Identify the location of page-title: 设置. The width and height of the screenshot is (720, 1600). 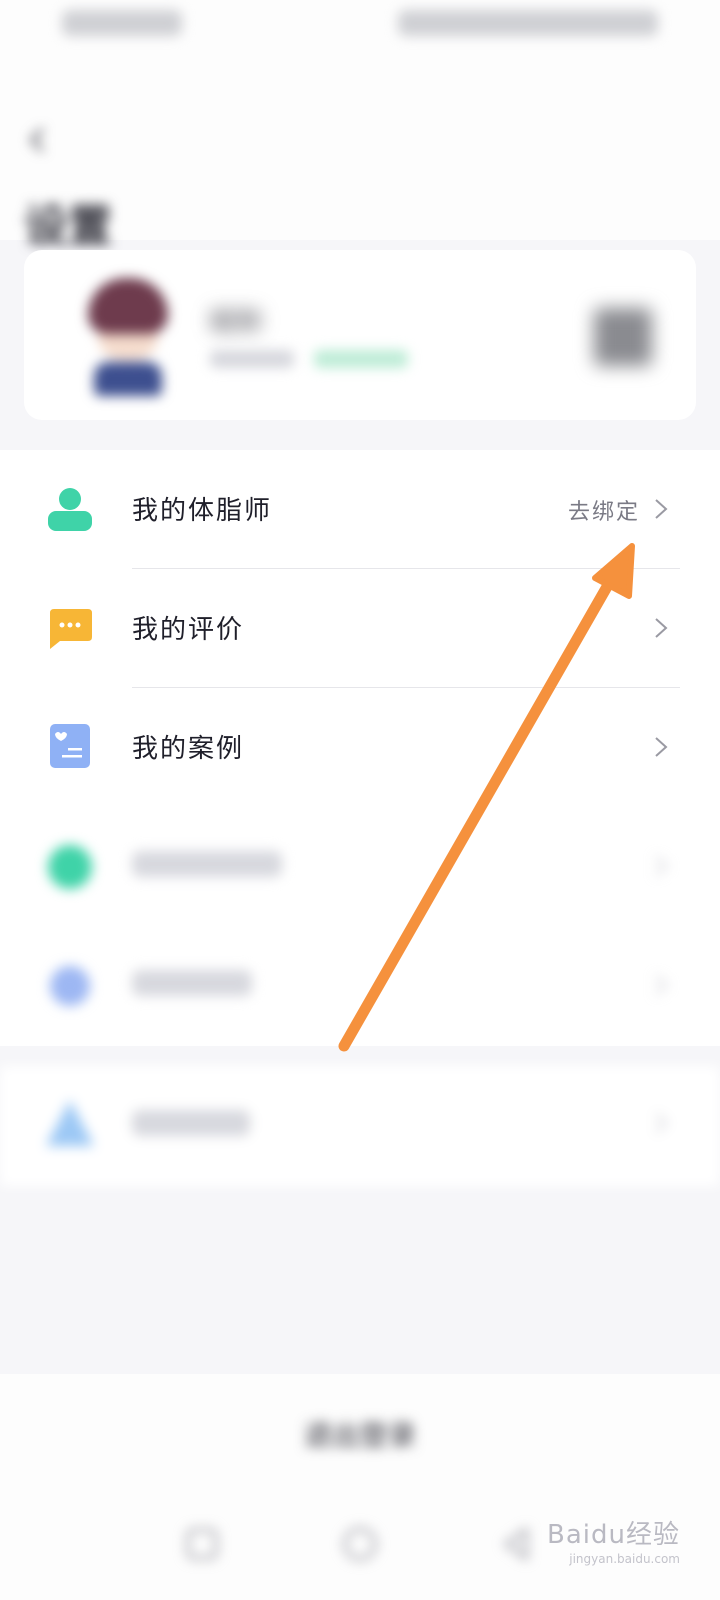
(68, 226).